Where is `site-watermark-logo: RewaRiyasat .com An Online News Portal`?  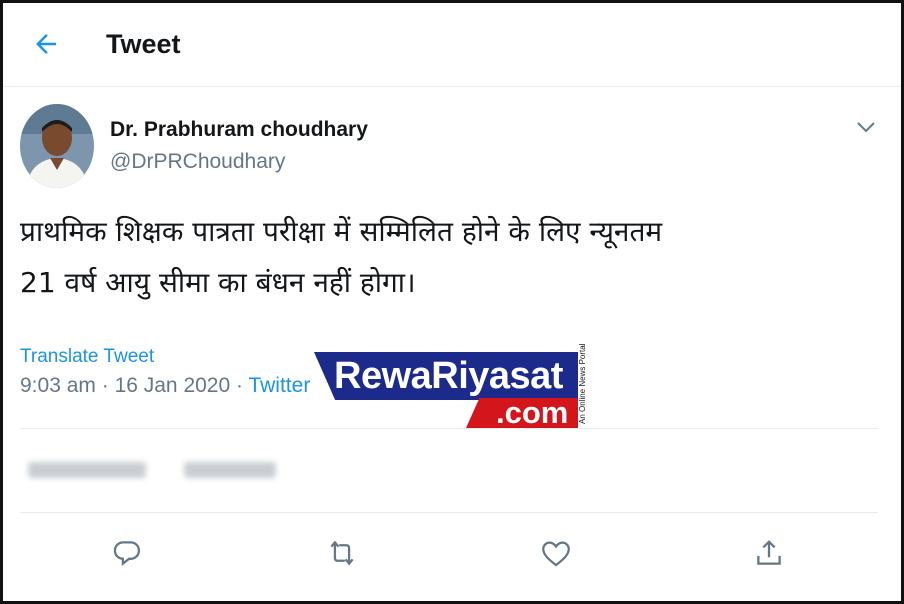
site-watermark-logo: RewaRiyasat .com An Online News Portal is located at coordinates (453, 387).